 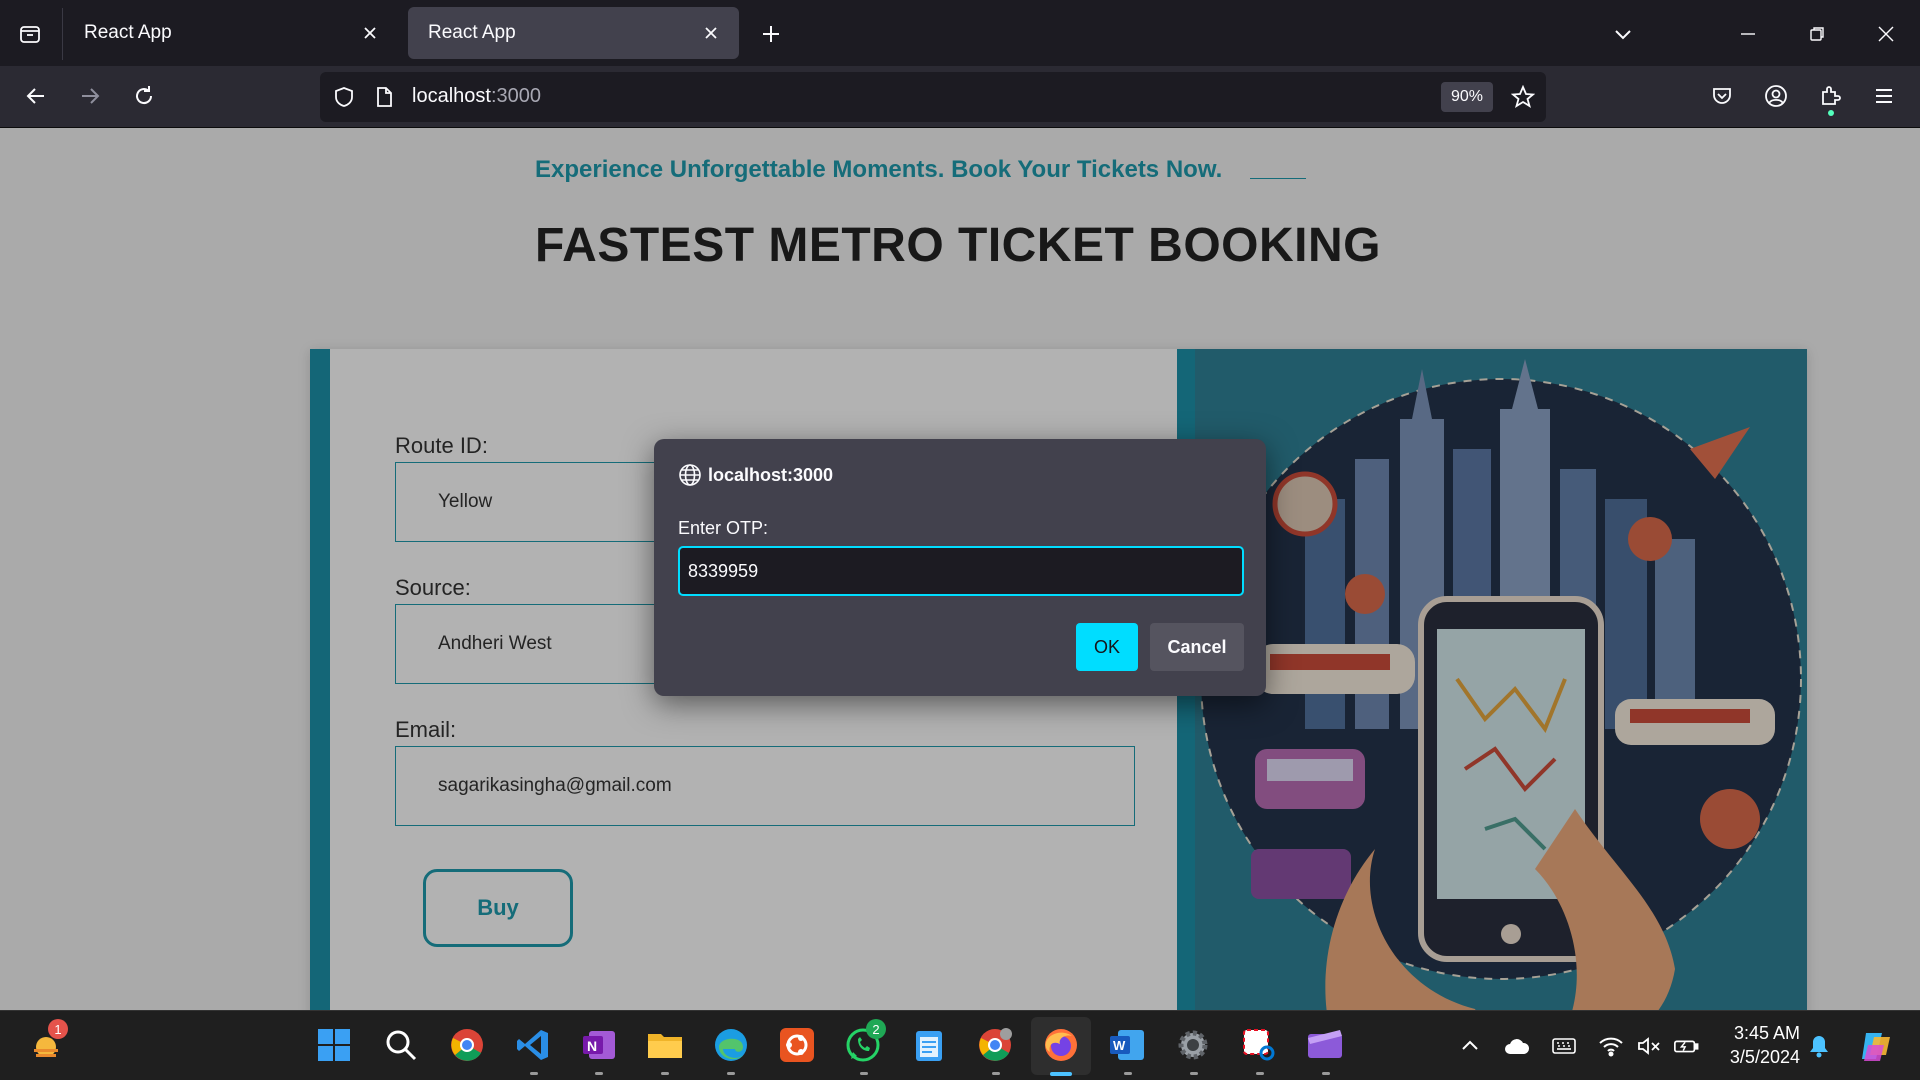 I want to click on chrome-icon, so click(x=467, y=1045).